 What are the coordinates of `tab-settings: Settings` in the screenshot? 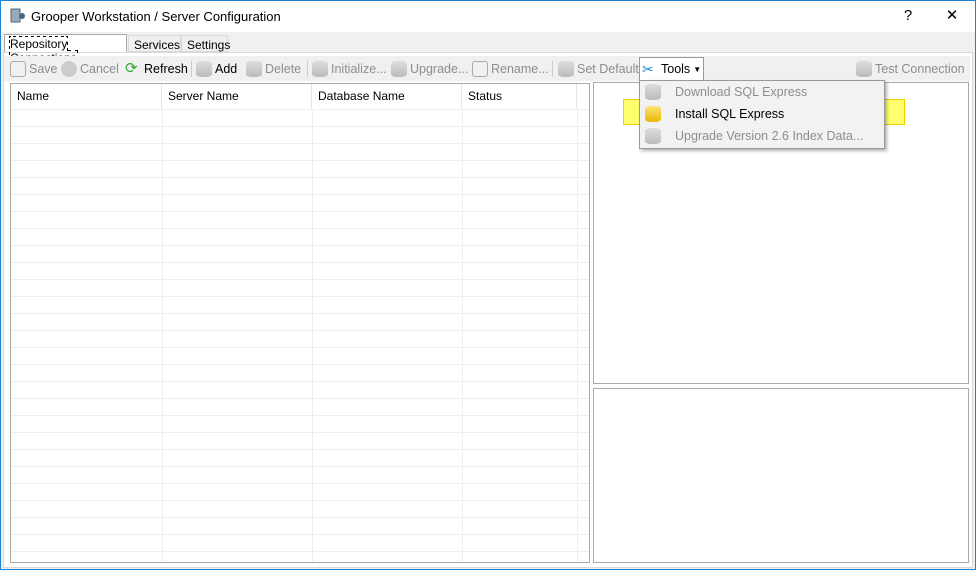 It's located at (205, 43).